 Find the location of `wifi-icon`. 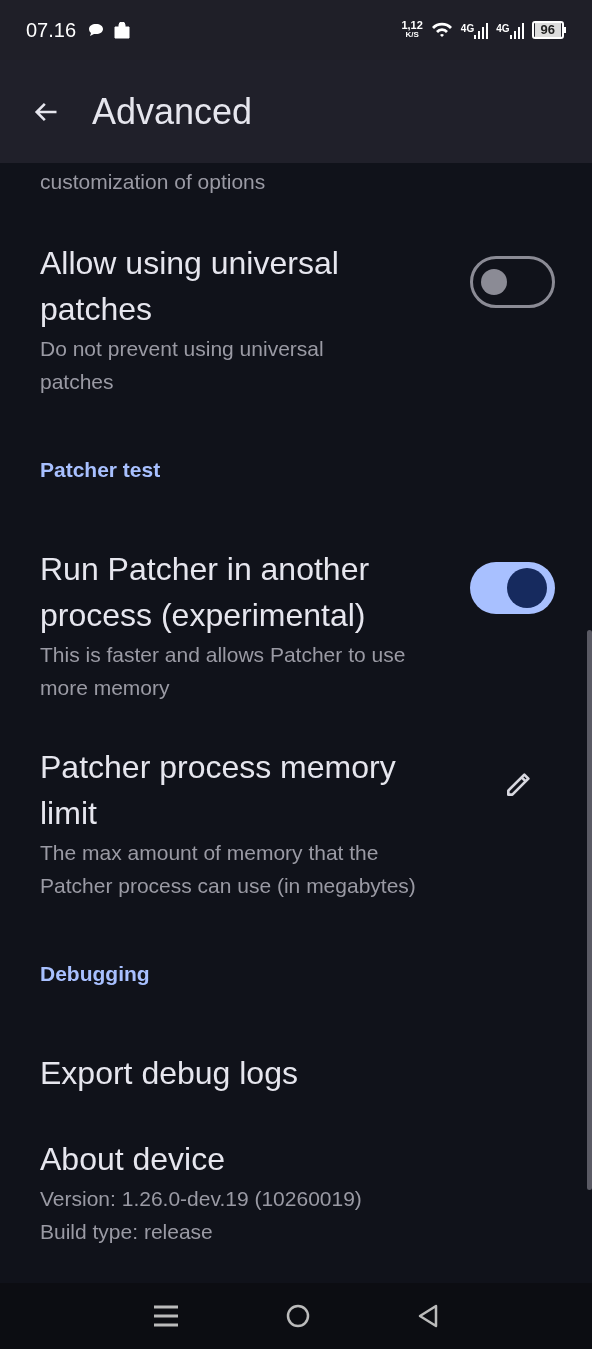

wifi-icon is located at coordinates (441, 30).